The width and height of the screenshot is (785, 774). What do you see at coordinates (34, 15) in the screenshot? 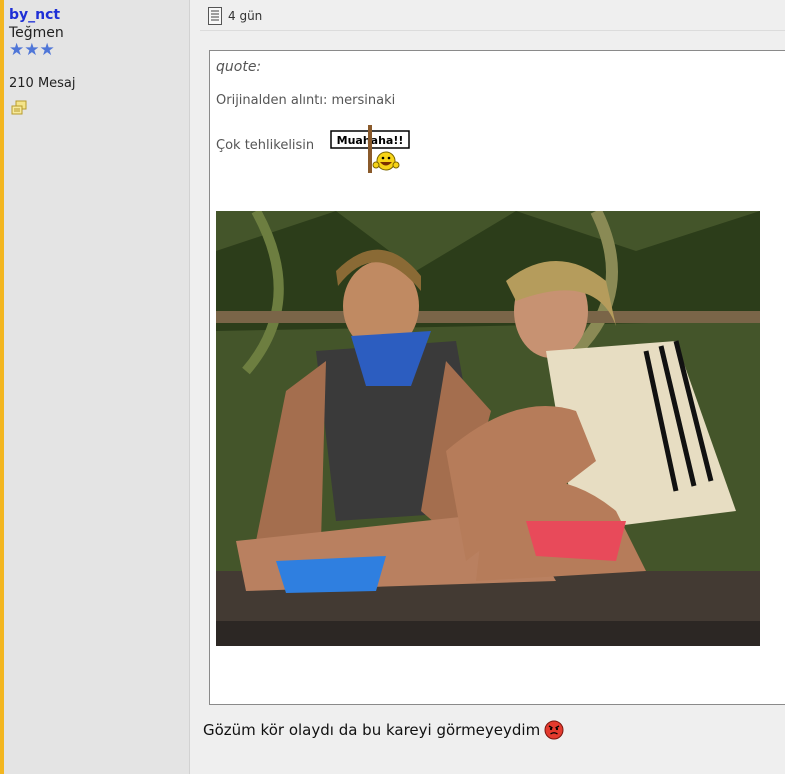
I see `username-link: by_nct` at bounding box center [34, 15].